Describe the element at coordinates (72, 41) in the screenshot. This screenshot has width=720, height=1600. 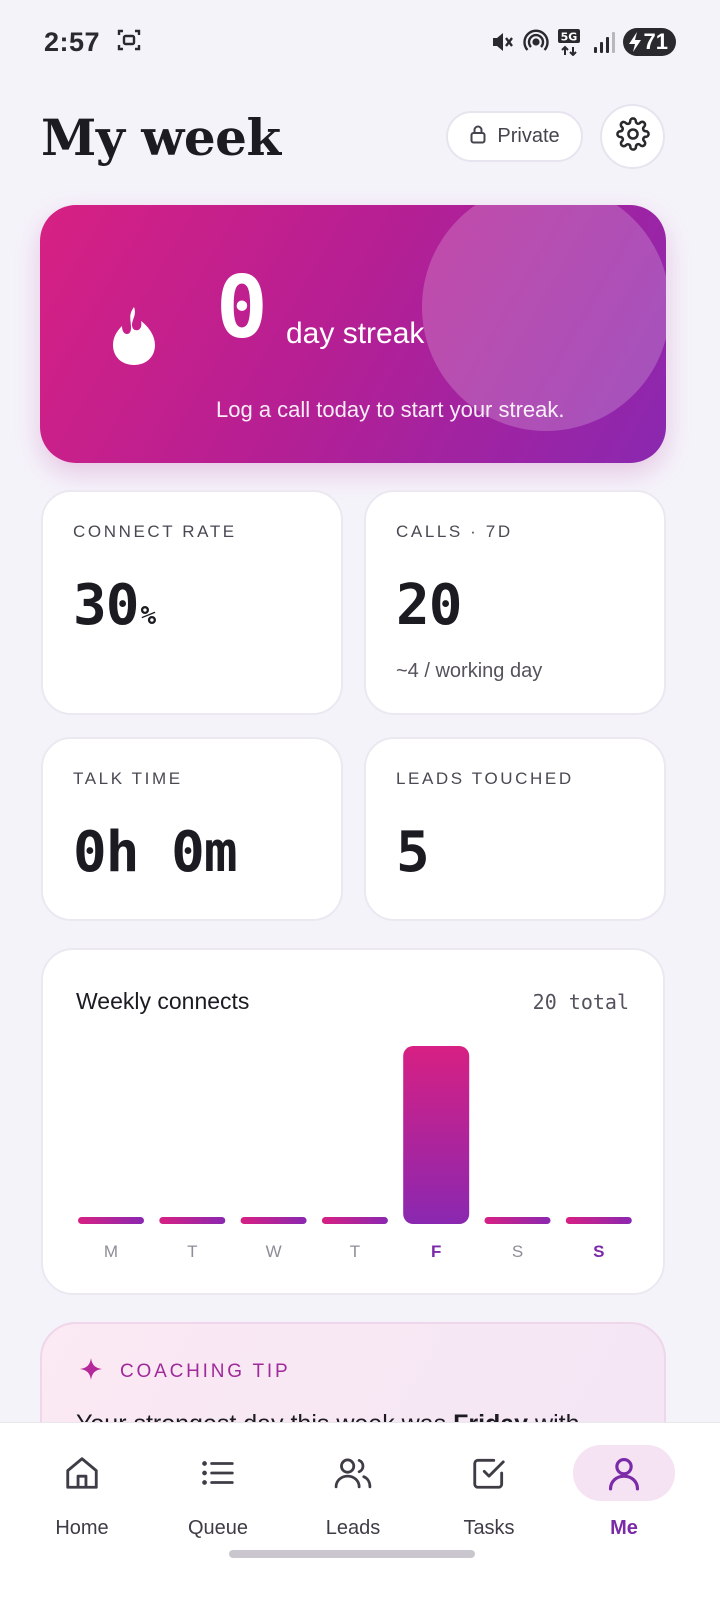
I see `status-time: 2:57` at that location.